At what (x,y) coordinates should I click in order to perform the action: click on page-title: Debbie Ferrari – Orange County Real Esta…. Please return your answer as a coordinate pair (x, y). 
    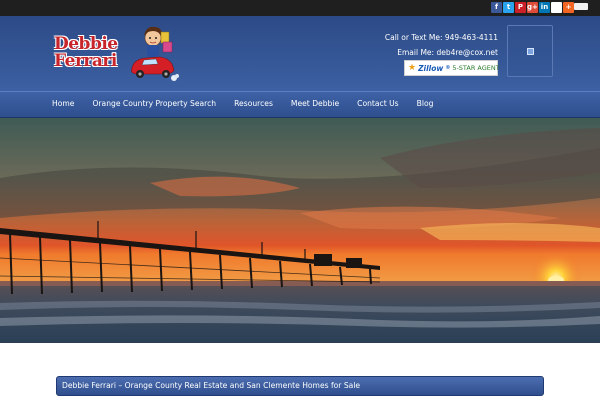
    Looking at the image, I should click on (300, 386).